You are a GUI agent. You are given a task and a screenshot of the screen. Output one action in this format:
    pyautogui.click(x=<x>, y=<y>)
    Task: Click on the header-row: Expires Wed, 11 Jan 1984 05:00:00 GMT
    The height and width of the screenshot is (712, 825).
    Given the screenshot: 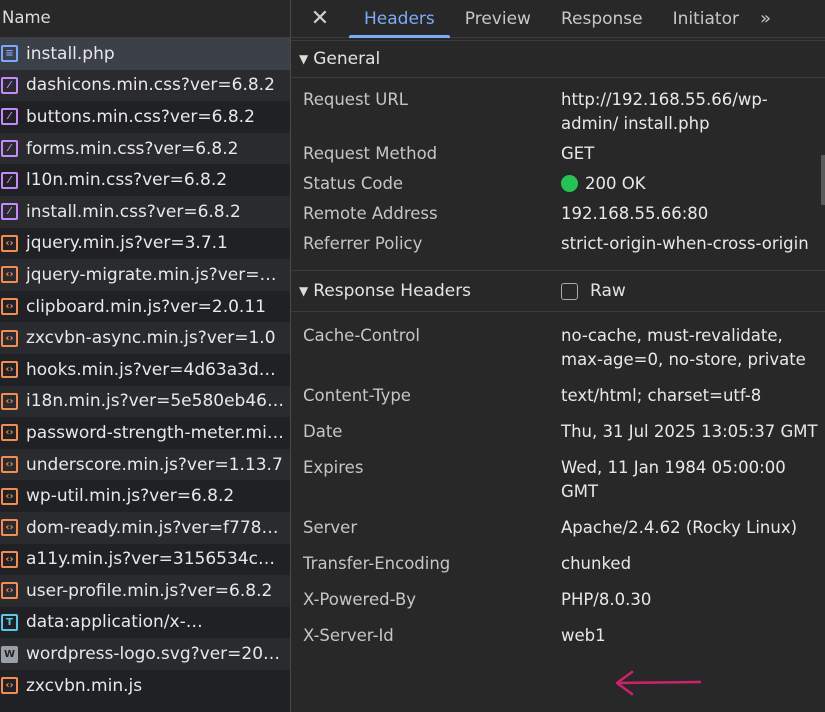 What is the action you would take?
    pyautogui.click(x=558, y=480)
    